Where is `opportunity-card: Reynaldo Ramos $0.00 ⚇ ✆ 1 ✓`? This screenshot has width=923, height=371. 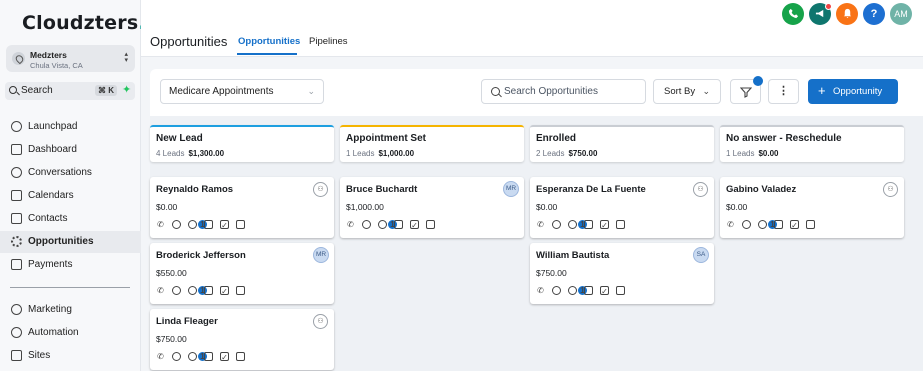
opportunity-card: Reynaldo Ramos $0.00 ⚇ ✆ 1 ✓ is located at coordinates (242, 207).